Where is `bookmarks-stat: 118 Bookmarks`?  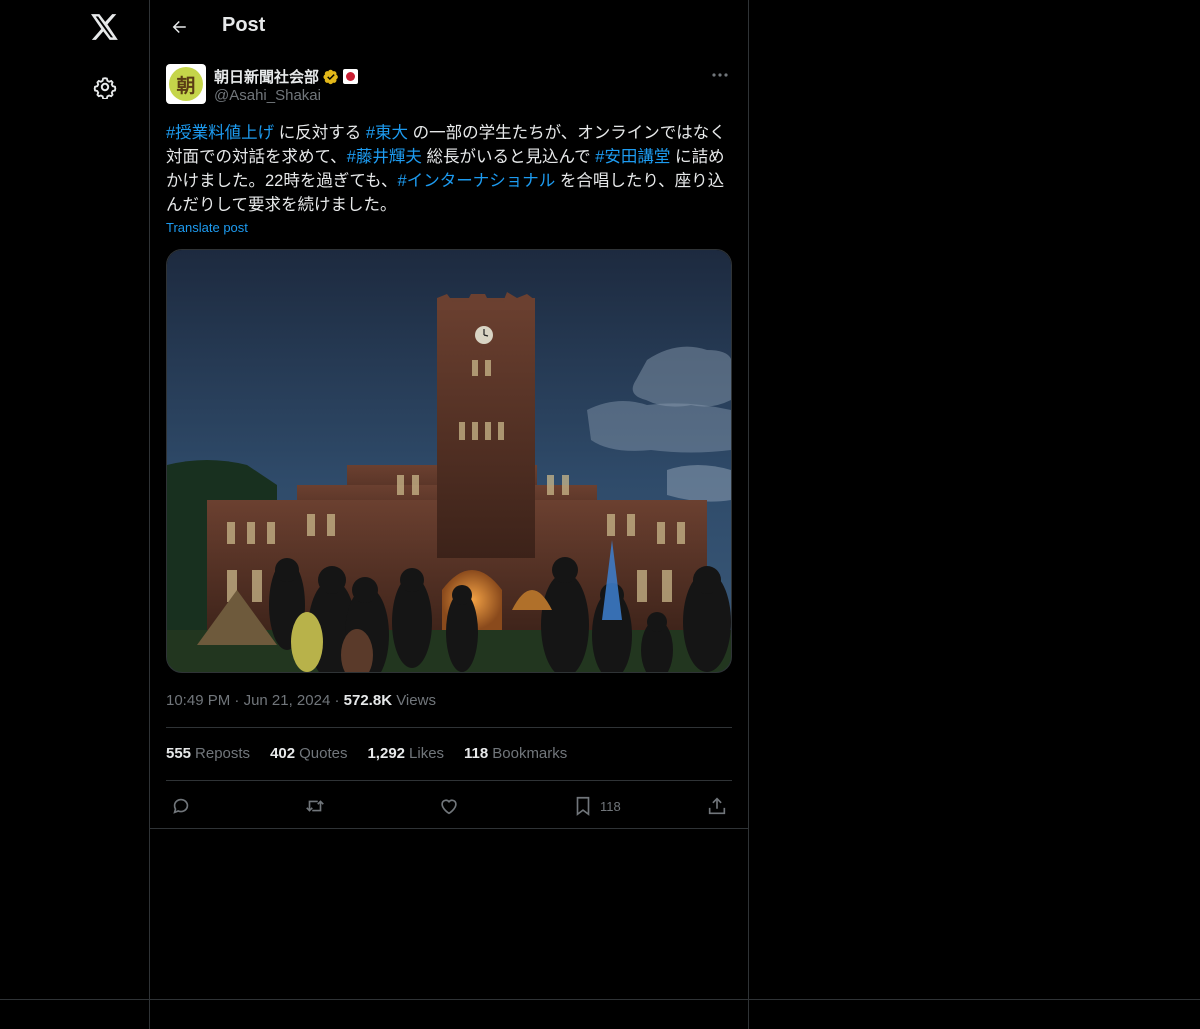
bookmarks-stat: 118 Bookmarks is located at coordinates (515, 753).